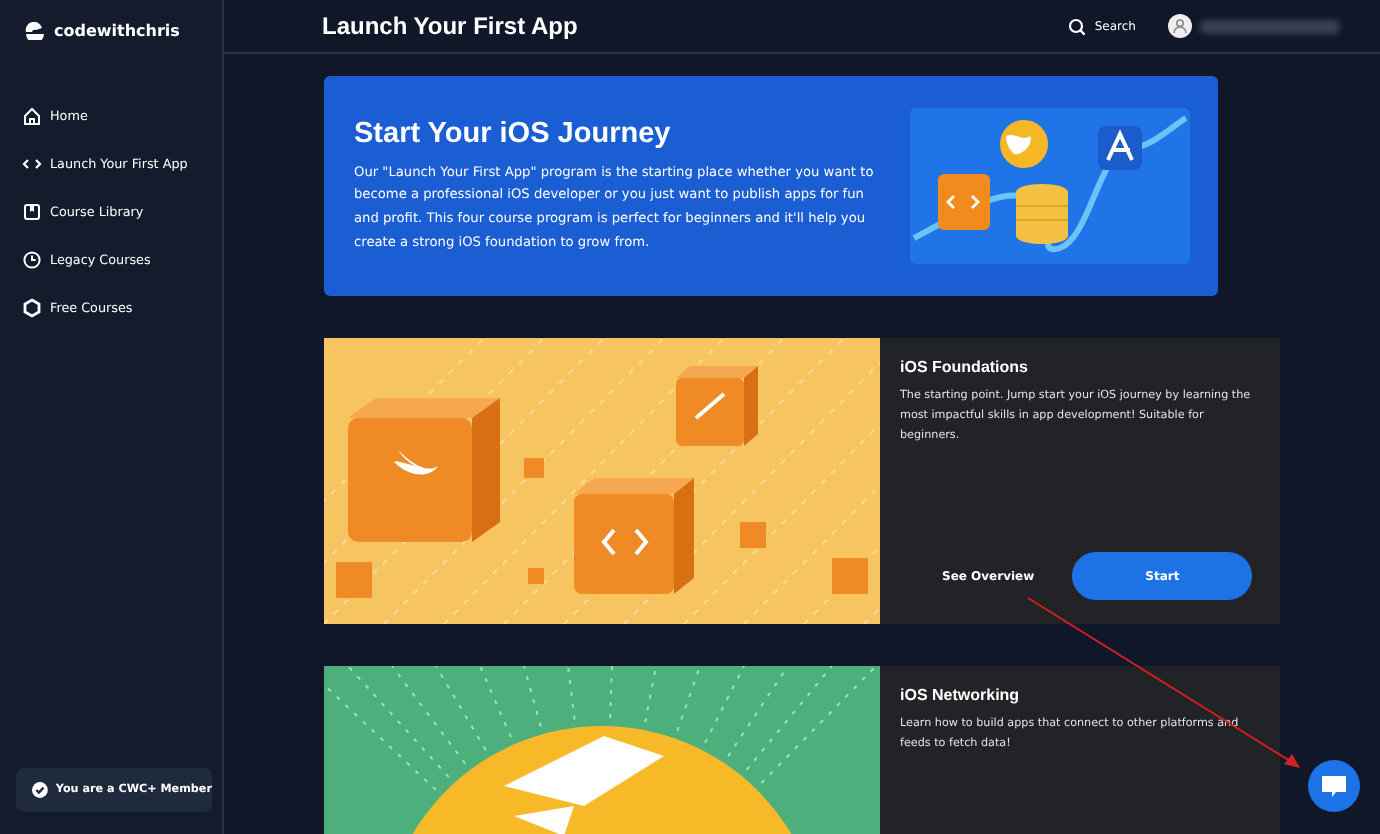 Image resolution: width=1380 pixels, height=834 pixels. Describe the element at coordinates (117, 30) in the screenshot. I see `logo-text: codewithchris` at that location.